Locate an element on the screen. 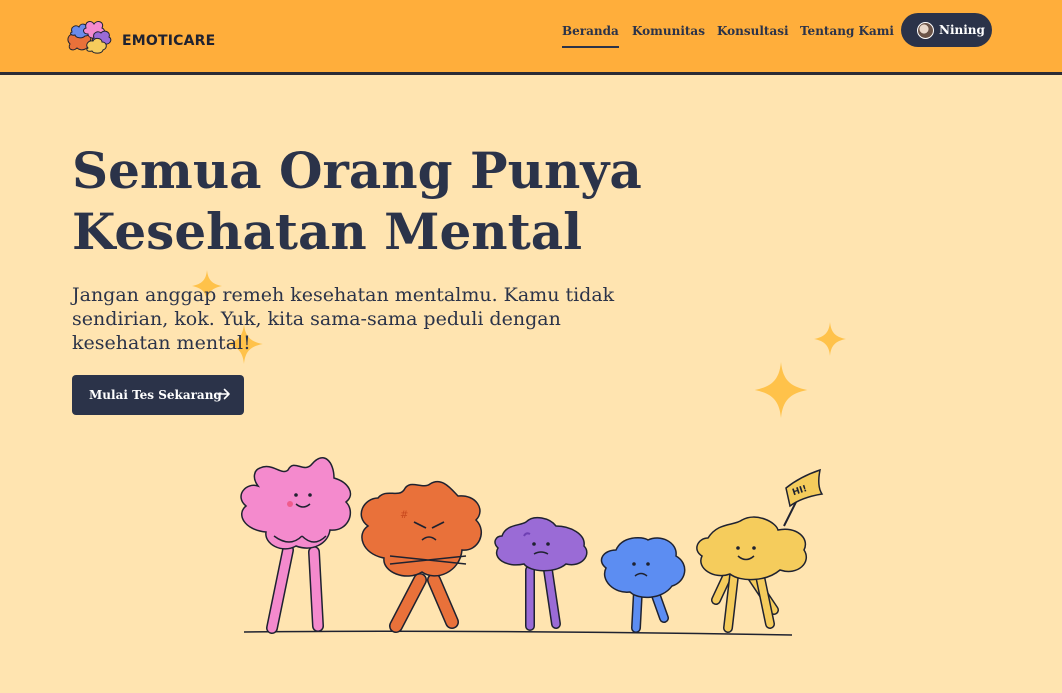 The image size is (1062, 693). profile-name: Nining is located at coordinates (962, 30).